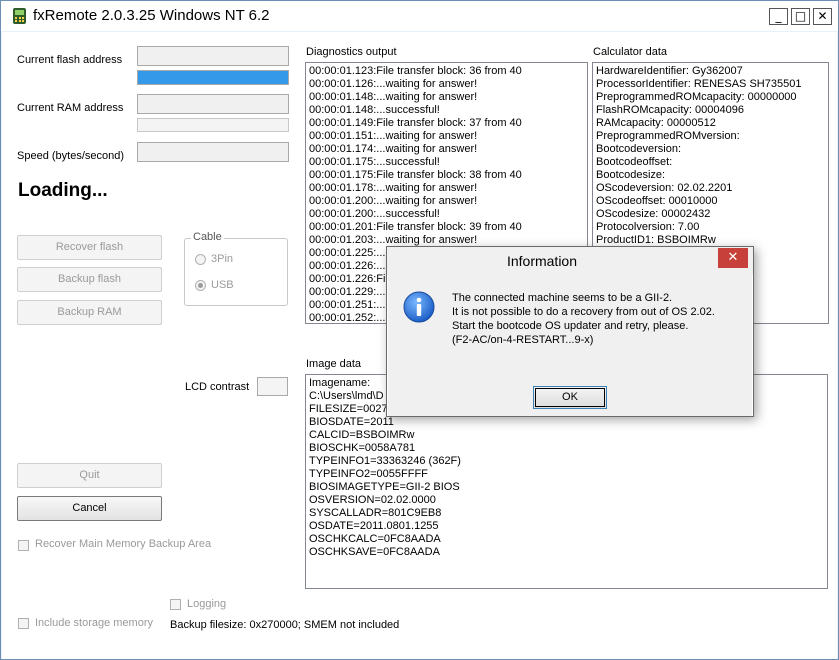  I want to click on calculator-data-line: HardwareIdentifier: Gy362007, so click(669, 71).